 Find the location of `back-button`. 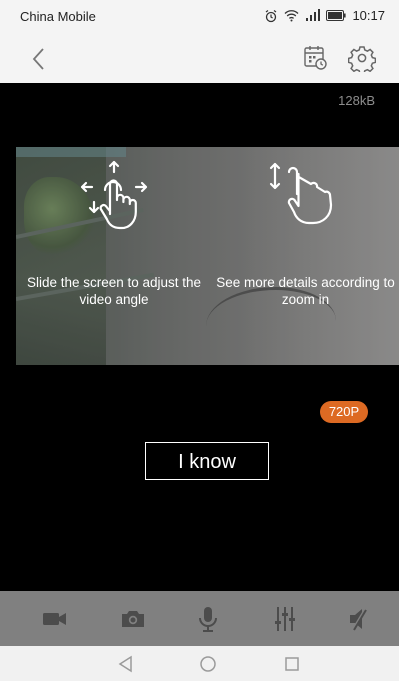

back-button is located at coordinates (40, 59).